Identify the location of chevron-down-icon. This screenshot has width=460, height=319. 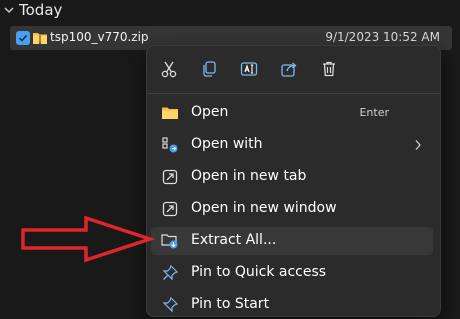
(9, 10).